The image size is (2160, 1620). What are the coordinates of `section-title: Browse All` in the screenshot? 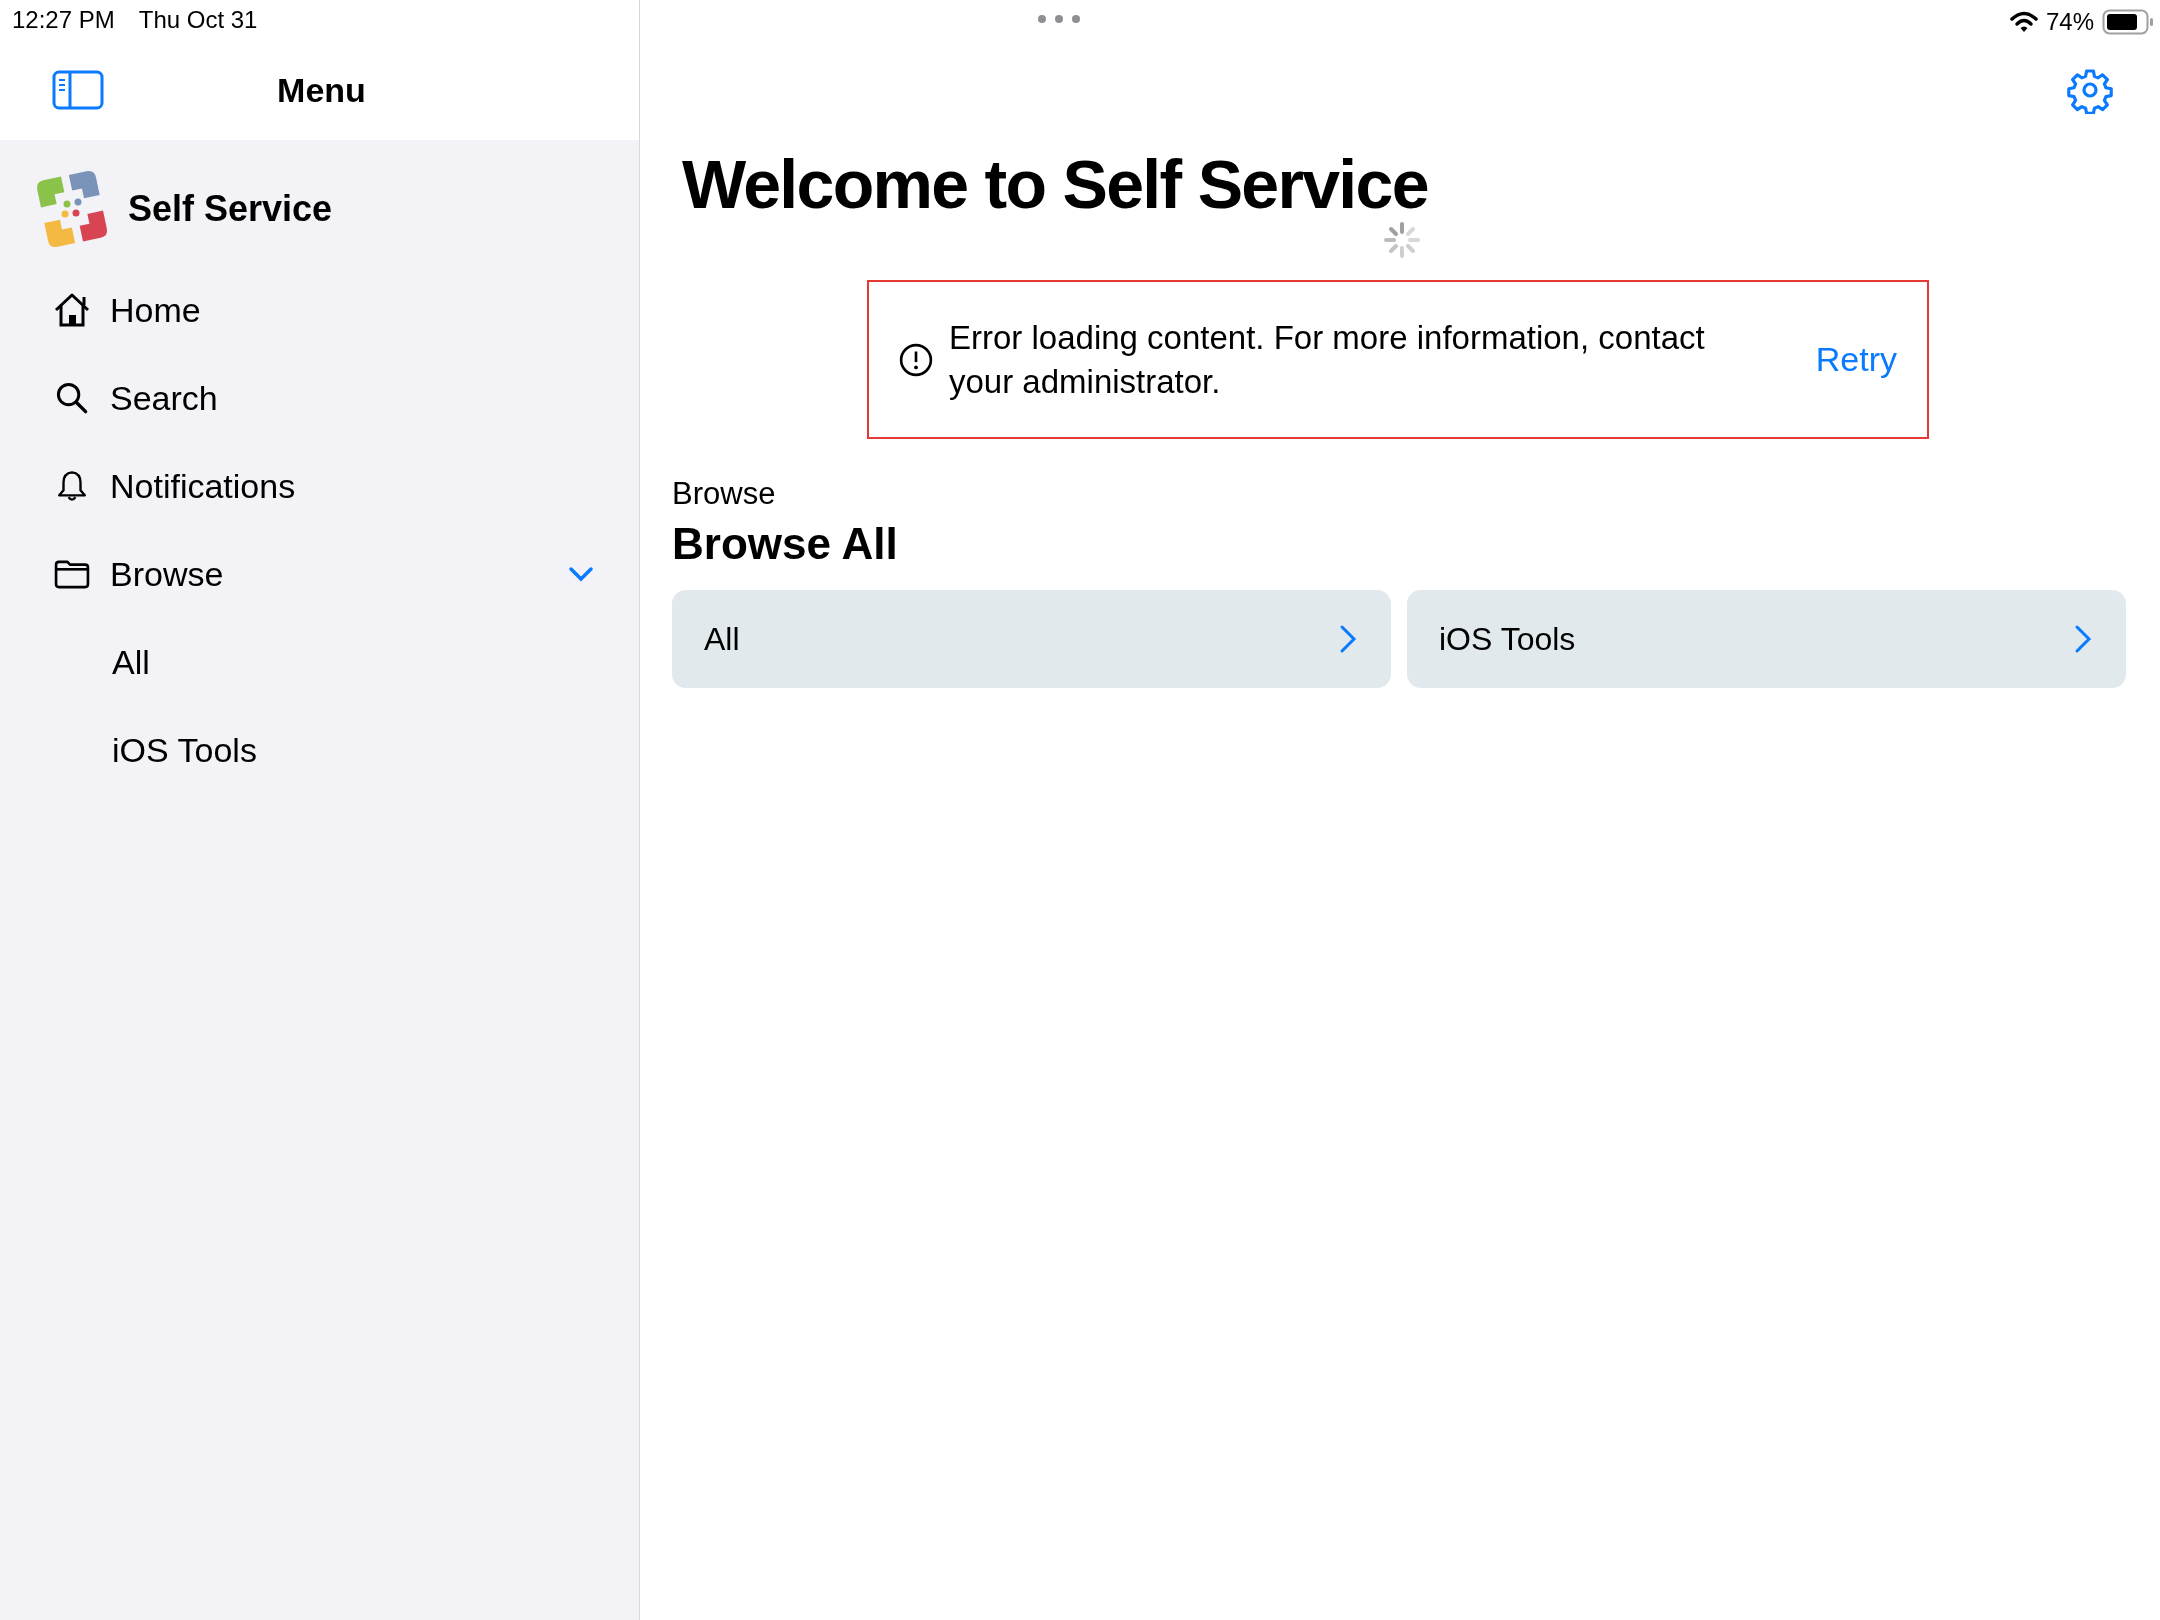 It's located at (785, 543).